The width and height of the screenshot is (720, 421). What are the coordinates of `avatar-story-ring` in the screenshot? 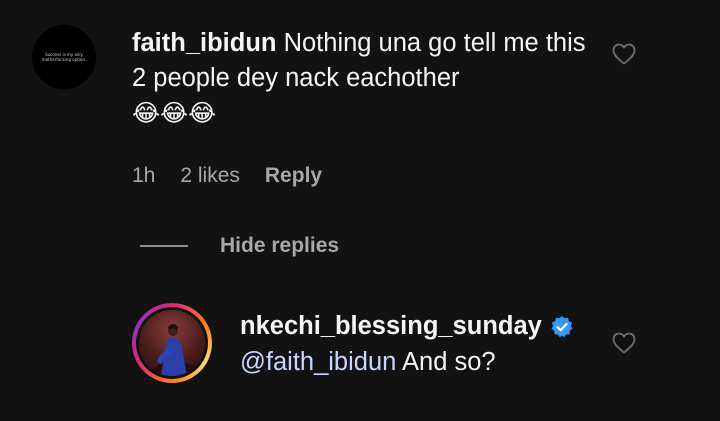 It's located at (172, 343).